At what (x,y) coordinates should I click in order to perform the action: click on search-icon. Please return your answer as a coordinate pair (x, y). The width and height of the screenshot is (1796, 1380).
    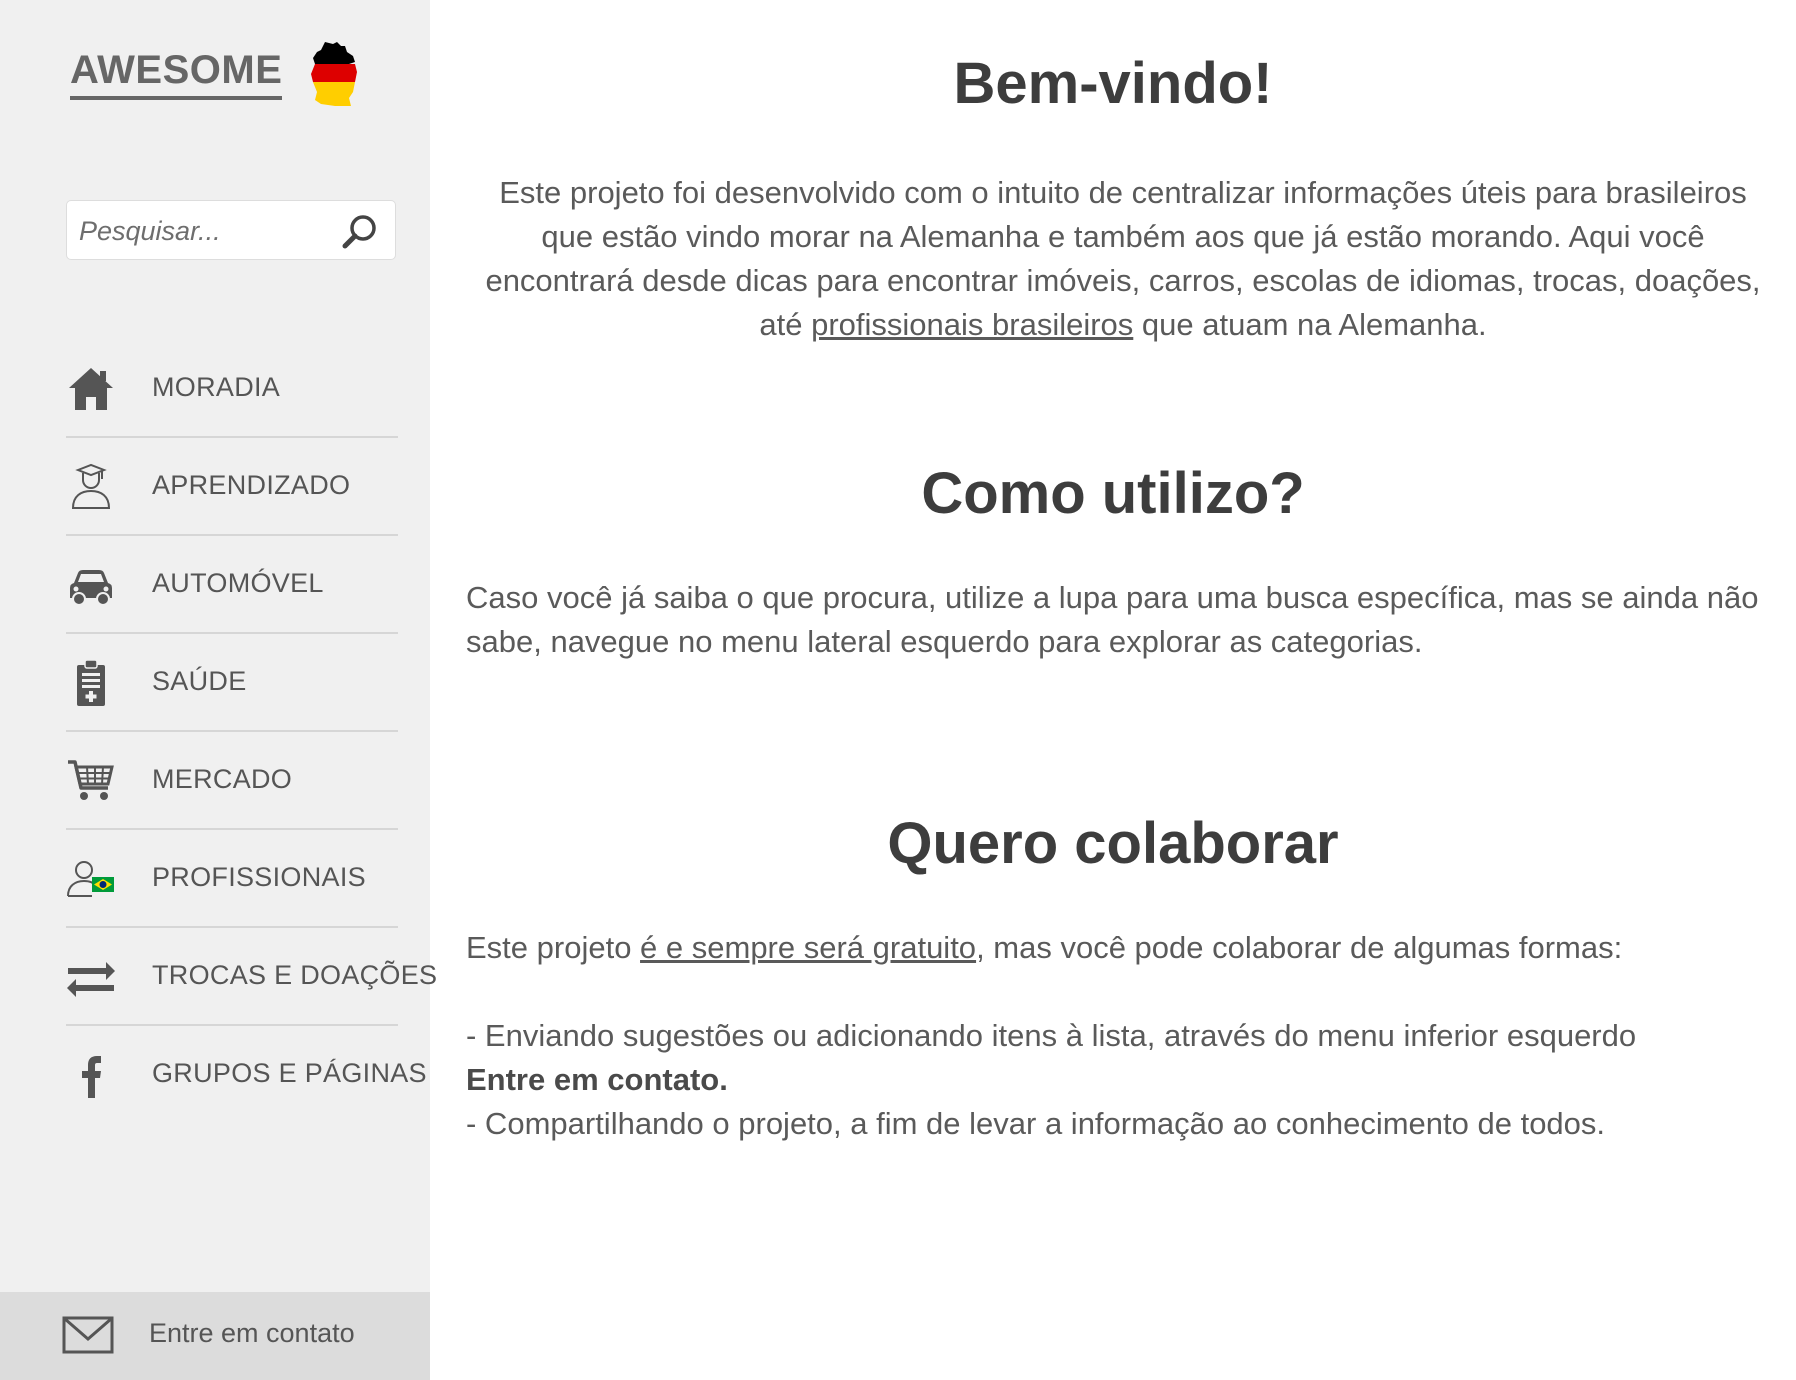
    Looking at the image, I should click on (360, 232).